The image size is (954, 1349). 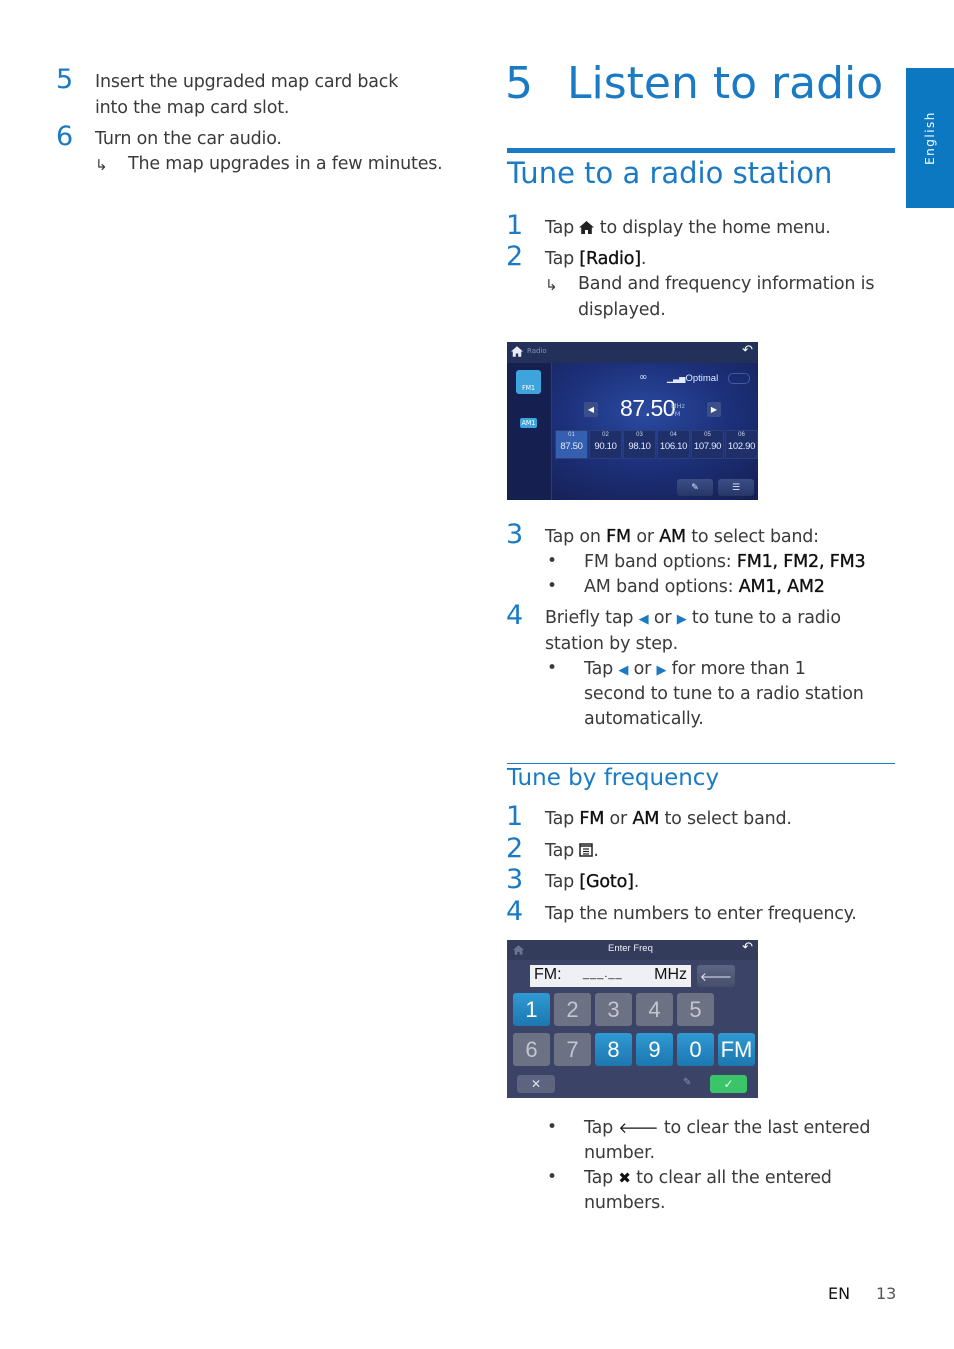 I want to click on preset-item: 03 98.10, so click(x=639, y=444).